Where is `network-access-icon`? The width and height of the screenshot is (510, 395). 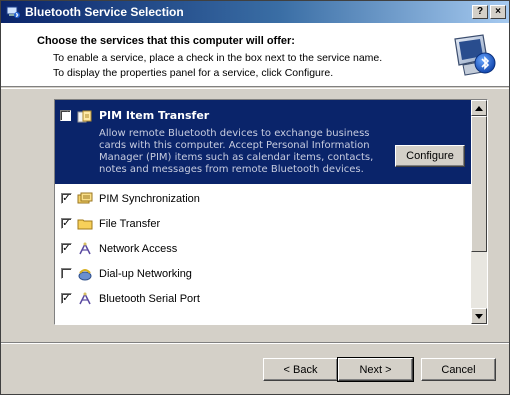
network-access-icon is located at coordinates (85, 249).